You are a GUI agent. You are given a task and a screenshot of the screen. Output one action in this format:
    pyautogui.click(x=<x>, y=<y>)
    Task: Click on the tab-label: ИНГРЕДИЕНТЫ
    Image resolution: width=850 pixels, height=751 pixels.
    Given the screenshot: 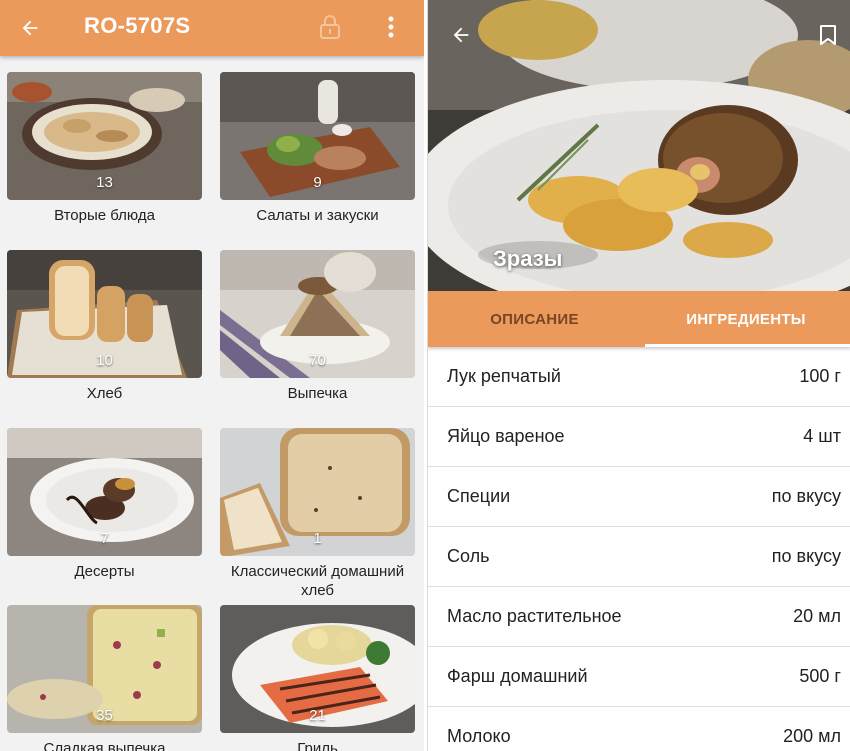 What is the action you would take?
    pyautogui.click(x=746, y=319)
    